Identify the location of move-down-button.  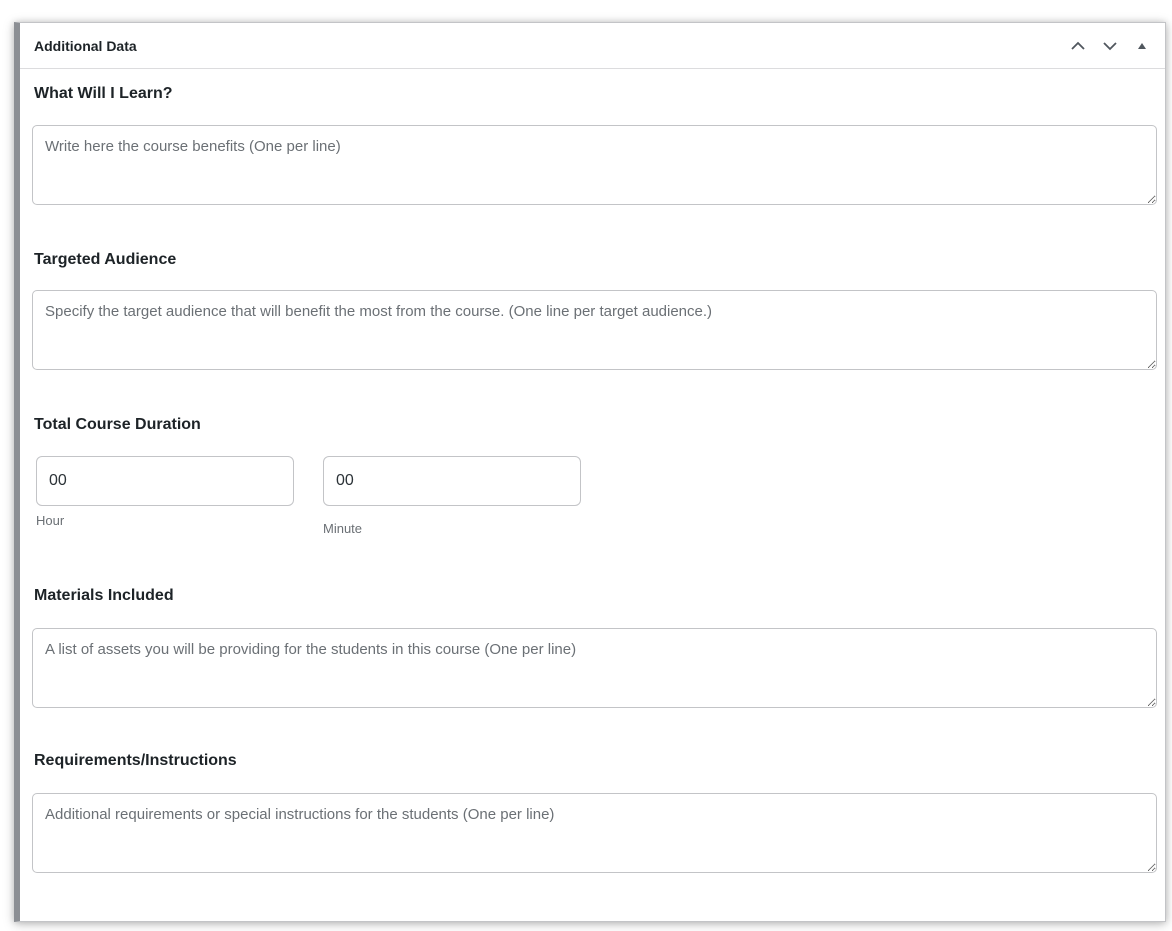
(1110, 46).